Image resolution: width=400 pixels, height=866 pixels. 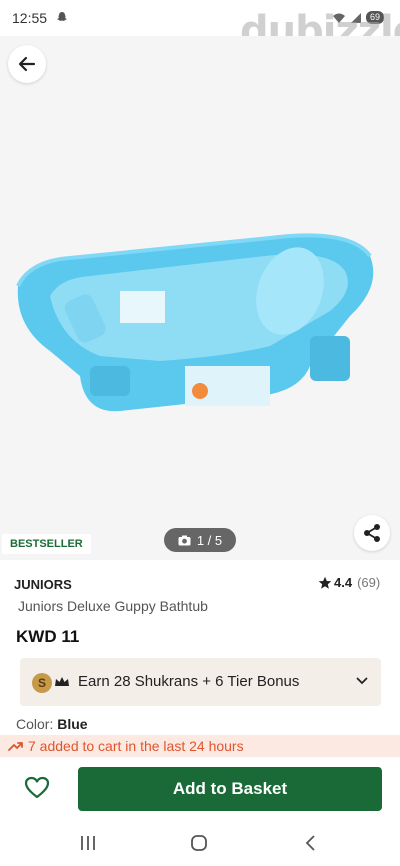 What do you see at coordinates (136, 746) in the screenshot?
I see `cart-notice-text: 7 added to cart in the last 24 hours` at bounding box center [136, 746].